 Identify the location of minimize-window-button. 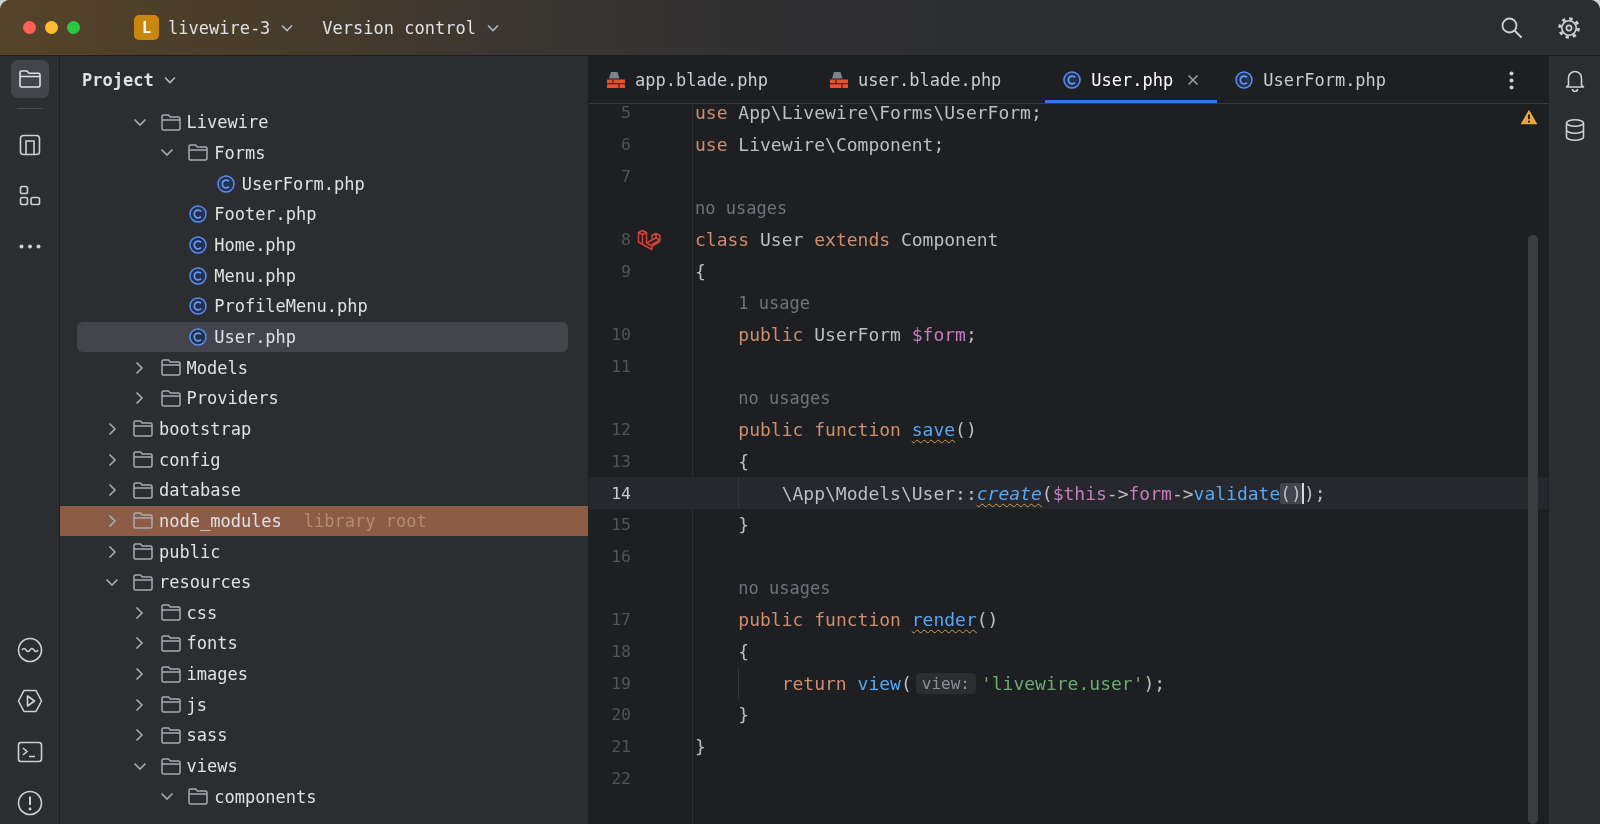
(51, 27).